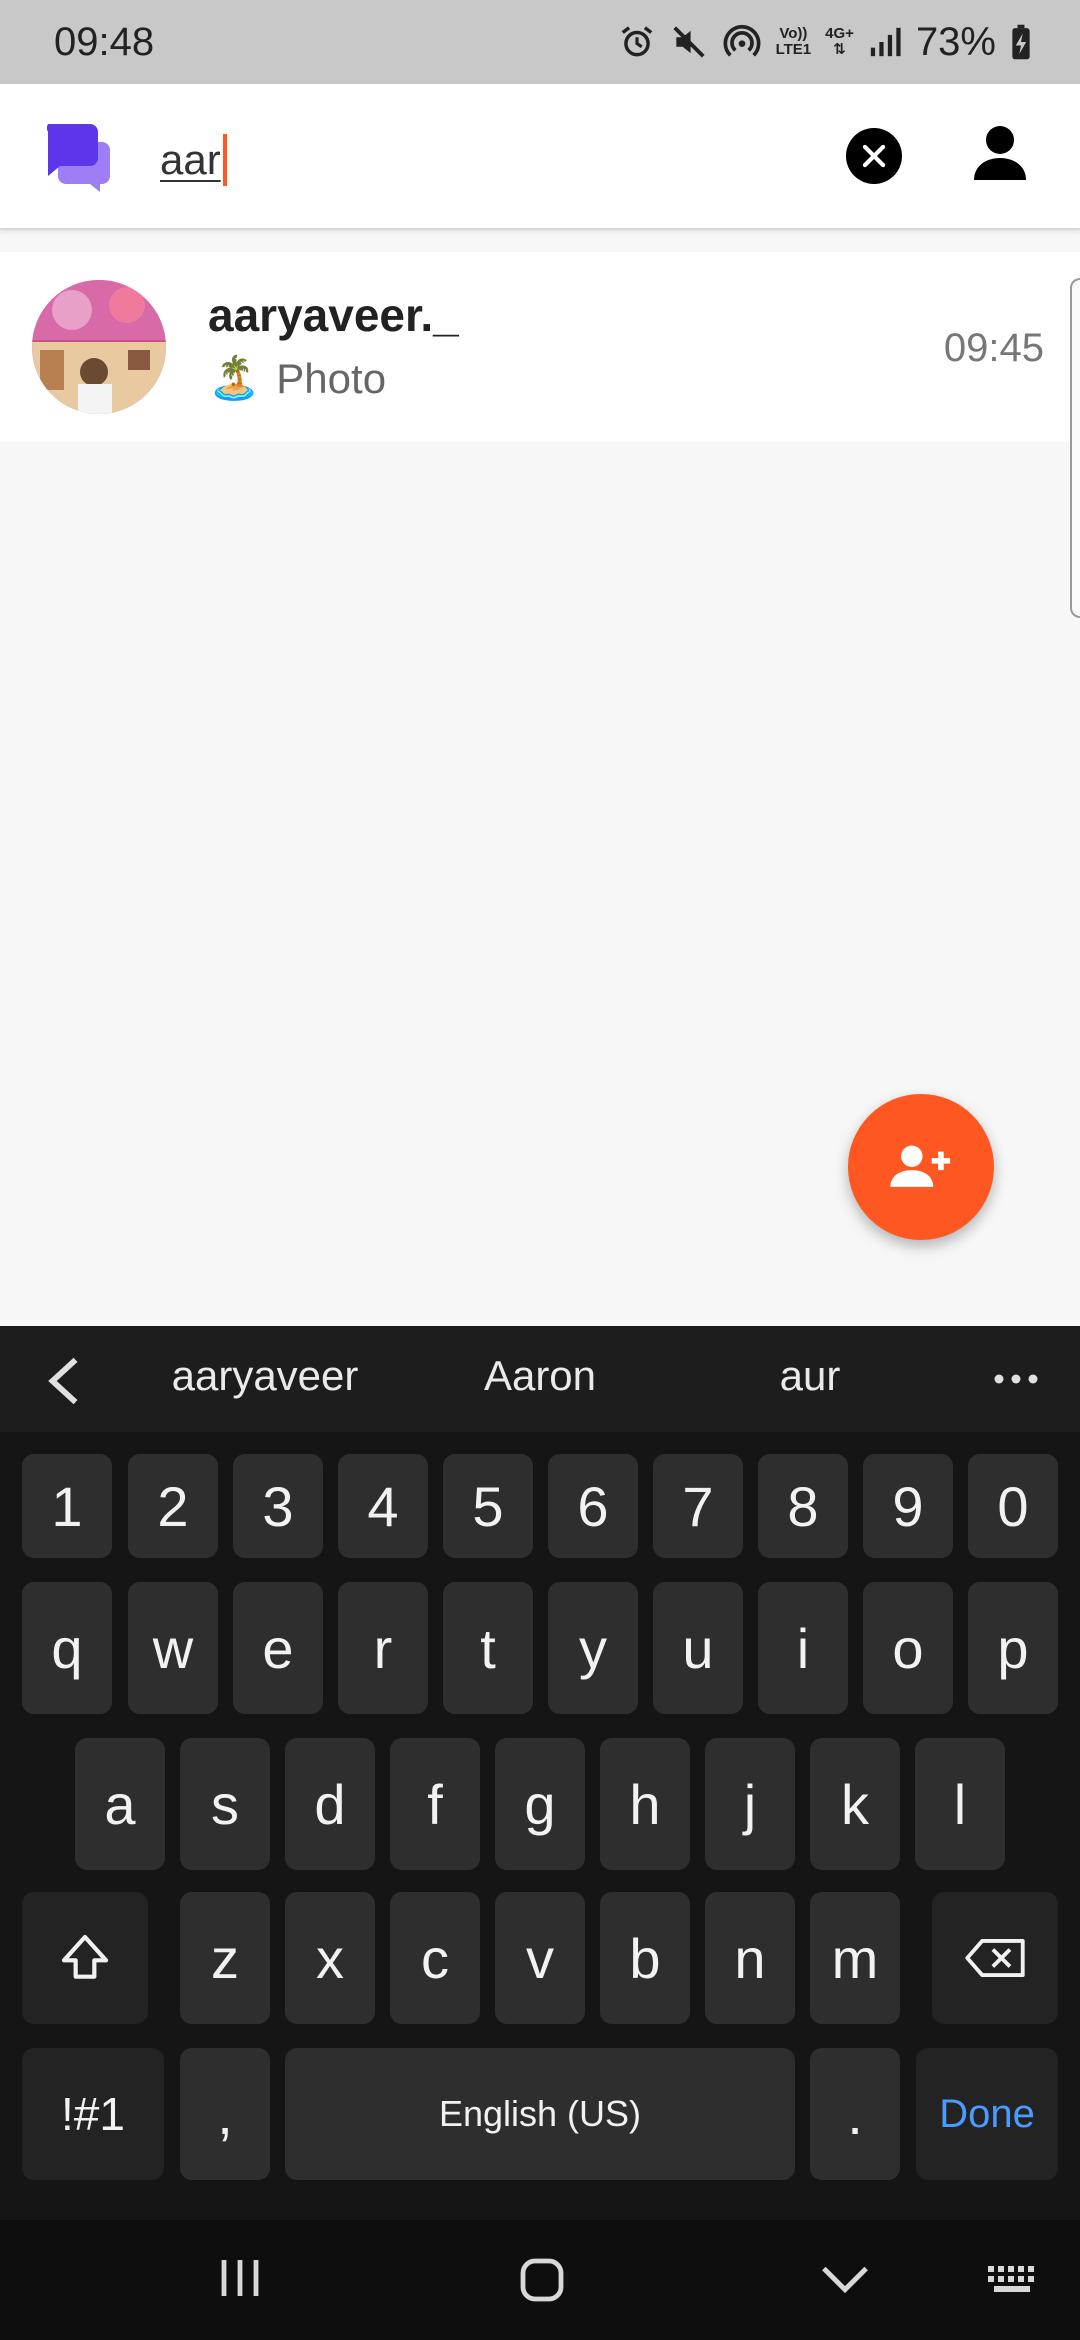 The height and width of the screenshot is (2340, 1080). I want to click on chat-preview-text: Photo, so click(331, 378).